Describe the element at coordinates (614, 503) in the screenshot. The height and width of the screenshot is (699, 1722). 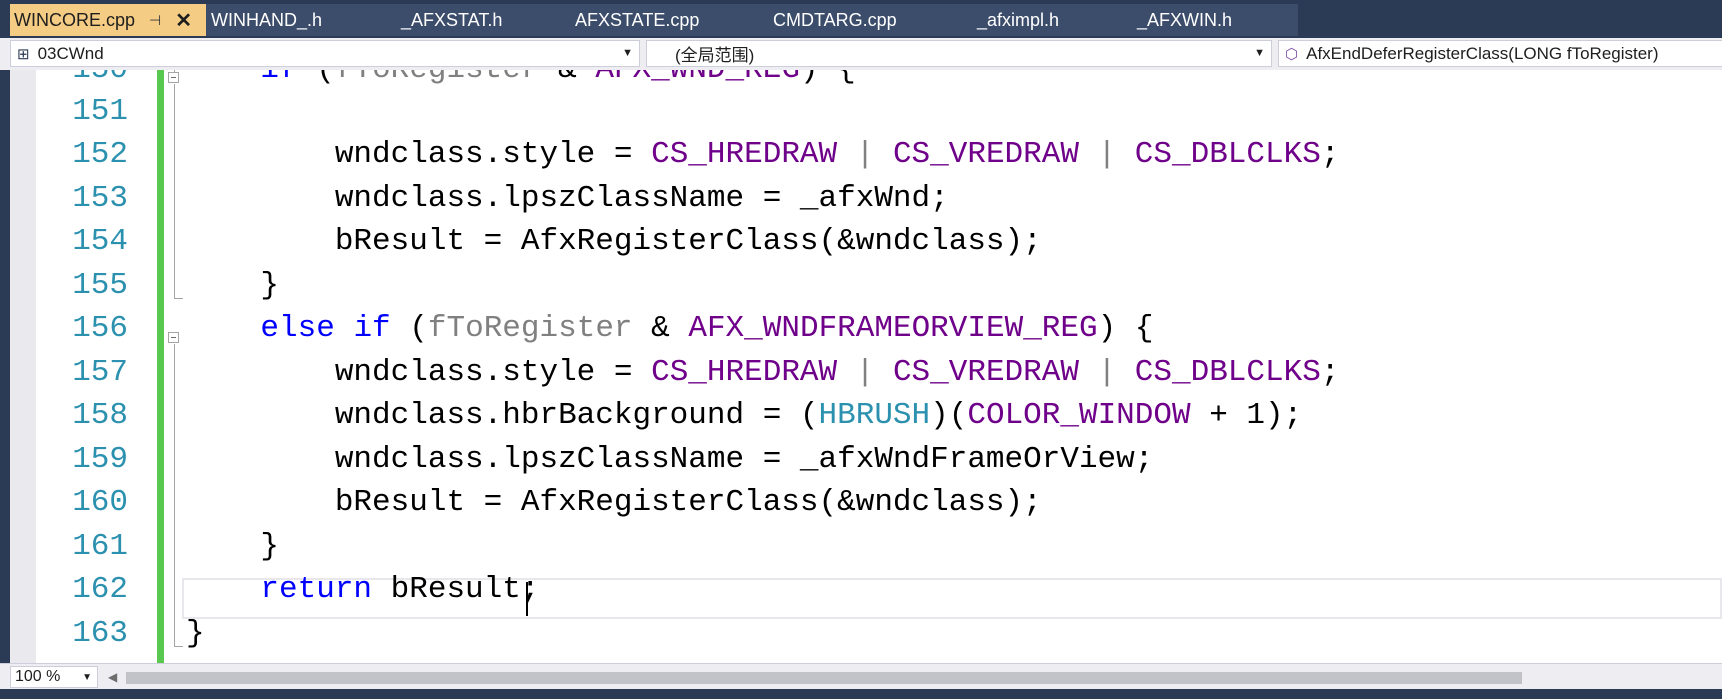
I see `code-line-160: bResult = AfxRegisterClass(&wndclass);` at that location.